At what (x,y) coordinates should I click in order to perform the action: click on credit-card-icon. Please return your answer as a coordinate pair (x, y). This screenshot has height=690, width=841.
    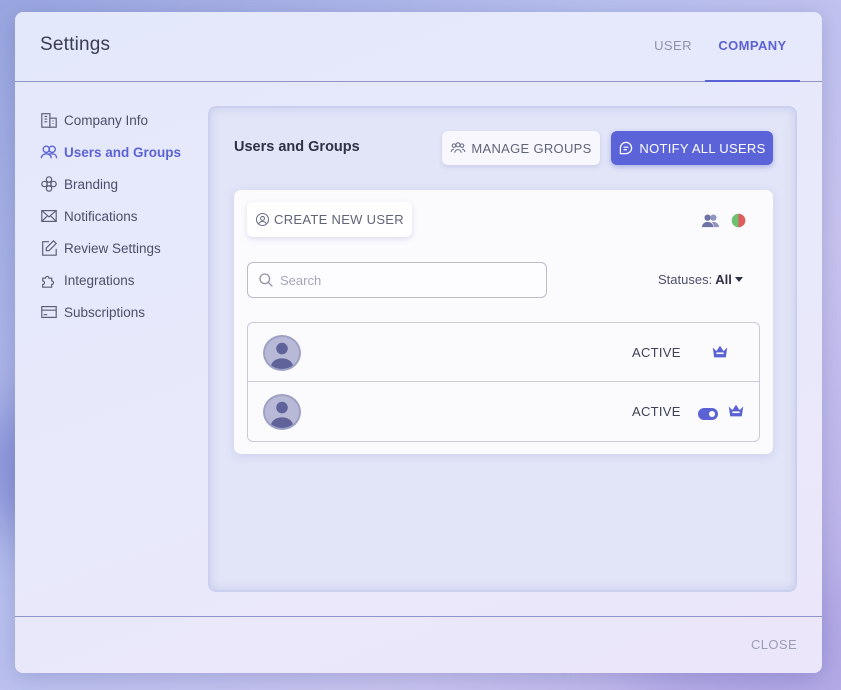
    Looking at the image, I should click on (49, 312).